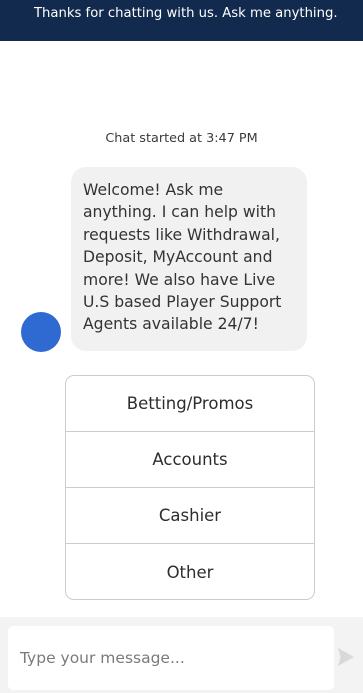 Image resolution: width=363 pixels, height=693 pixels. I want to click on option-cashier: Cashier, so click(190, 516).